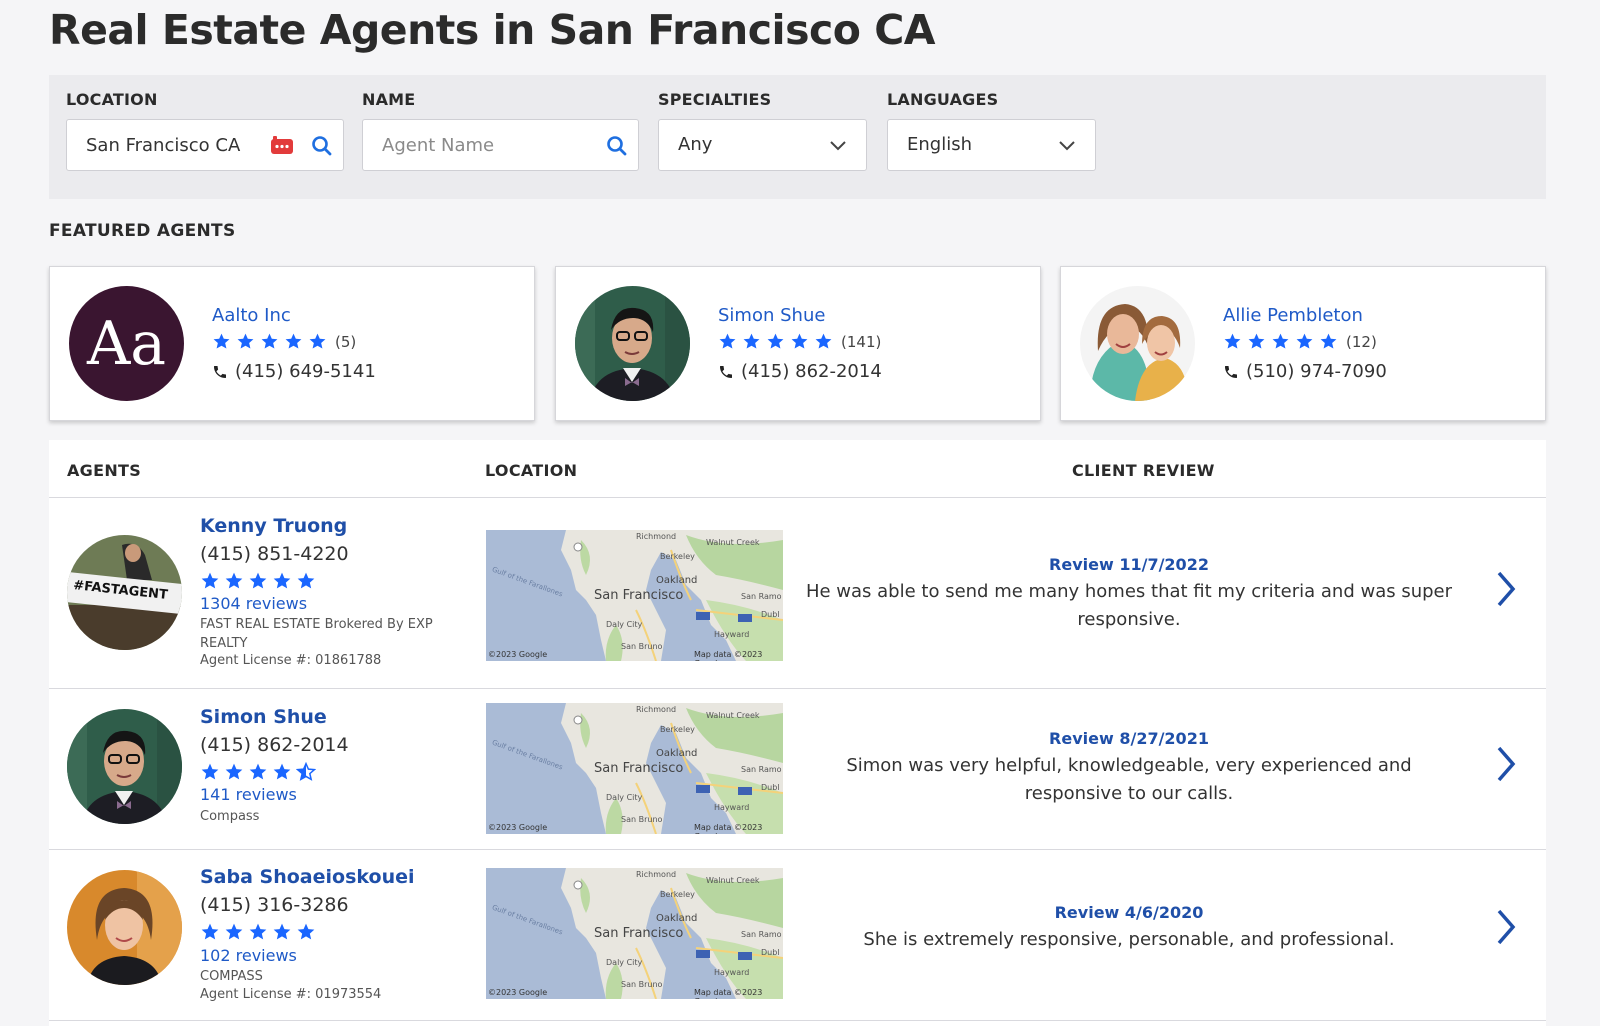  I want to click on featured-agent-card: Simon Shue (141) (415) 862-2014, so click(798, 343).